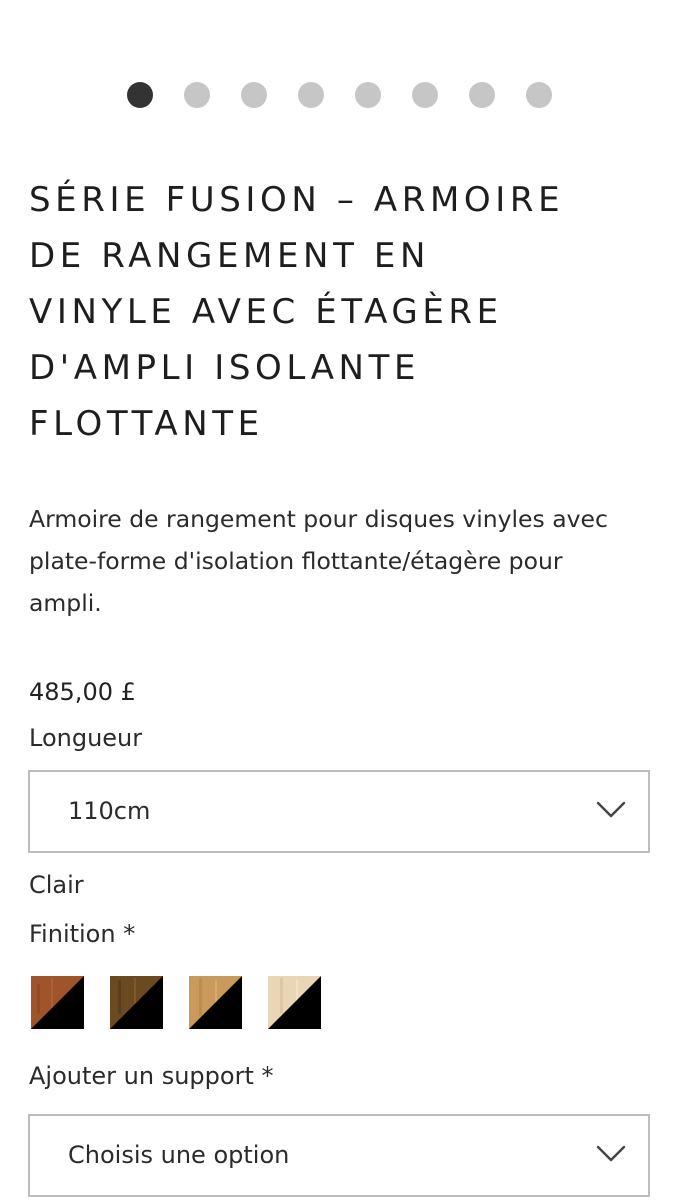 This screenshot has width=676, height=1200. What do you see at coordinates (297, 200) in the screenshot?
I see `product-title-line: SÉRIE FUSION – ARMOIRE` at bounding box center [297, 200].